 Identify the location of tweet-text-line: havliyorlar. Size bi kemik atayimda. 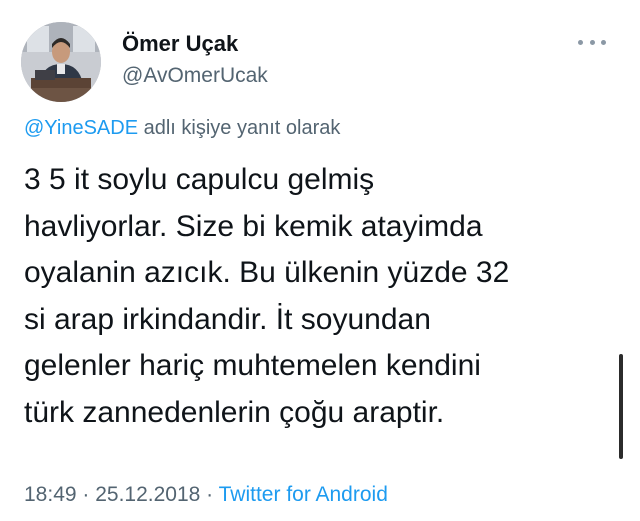
(253, 226).